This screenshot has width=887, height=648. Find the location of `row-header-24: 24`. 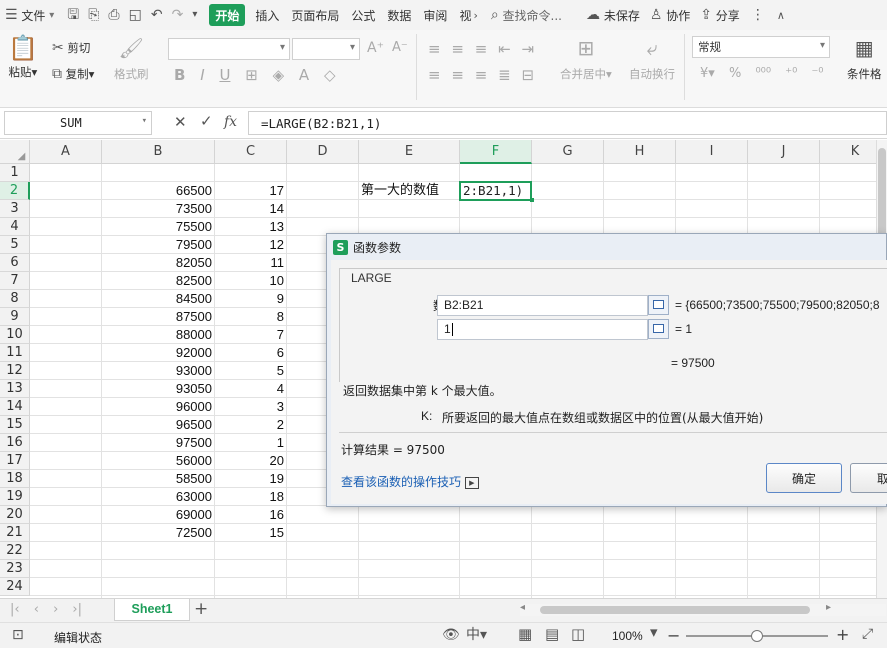

row-header-24: 24 is located at coordinates (15, 587).